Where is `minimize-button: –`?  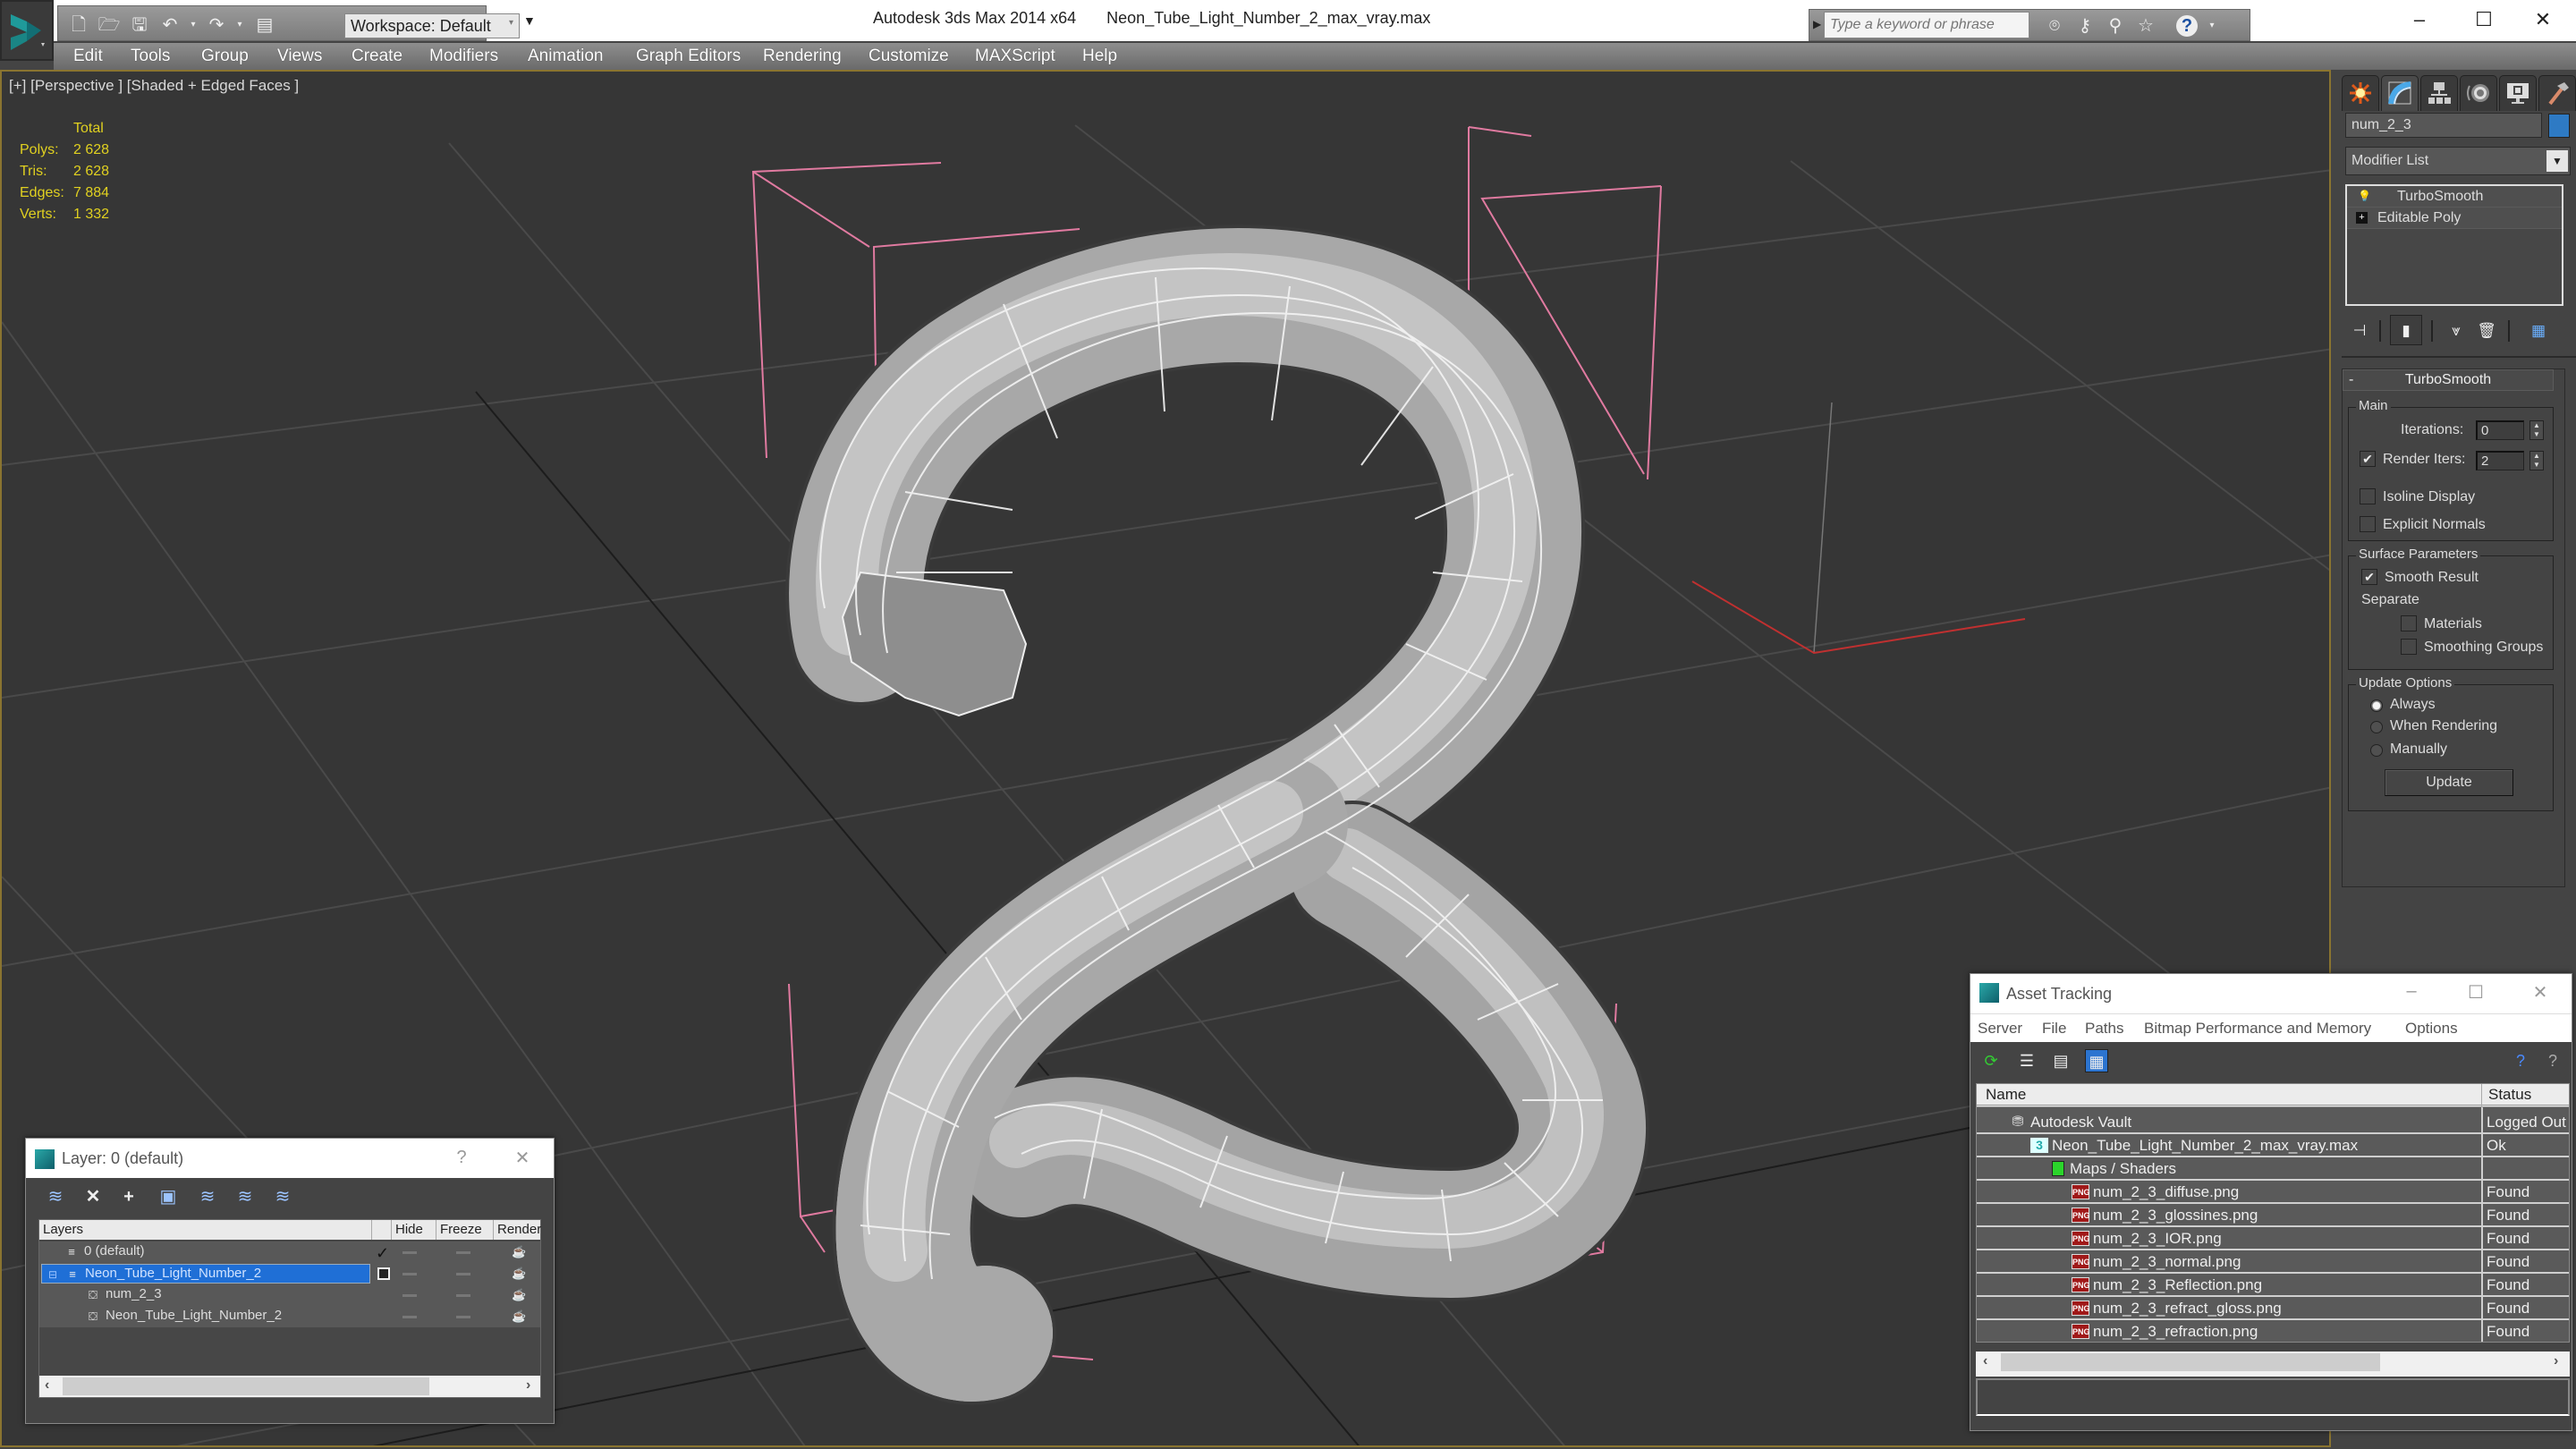
minimize-button: – is located at coordinates (2411, 991).